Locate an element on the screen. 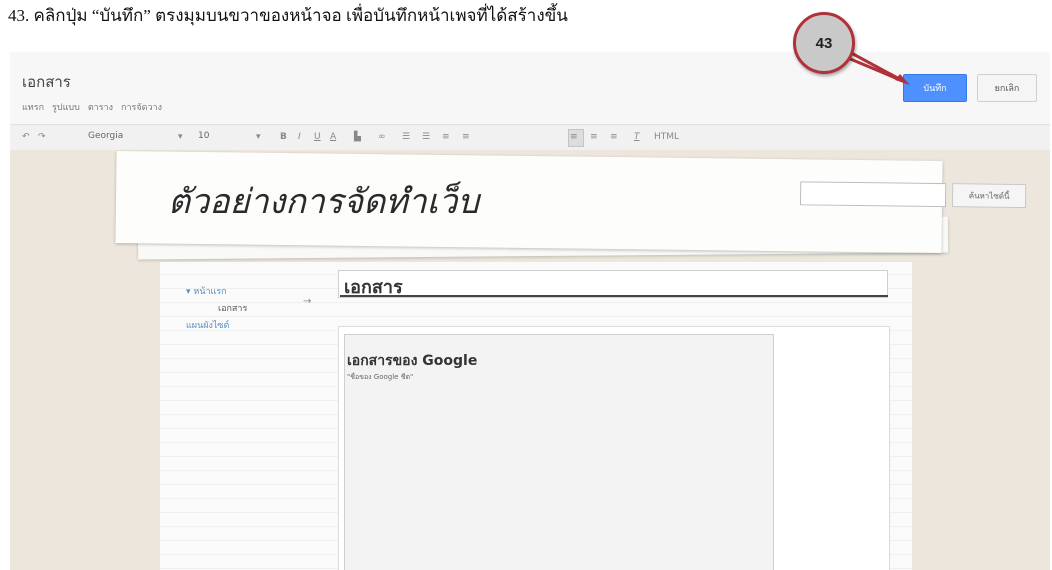 Image resolution: width=1052 pixels, height=570 pixels. document-title: เอกสาร is located at coordinates (46, 82).